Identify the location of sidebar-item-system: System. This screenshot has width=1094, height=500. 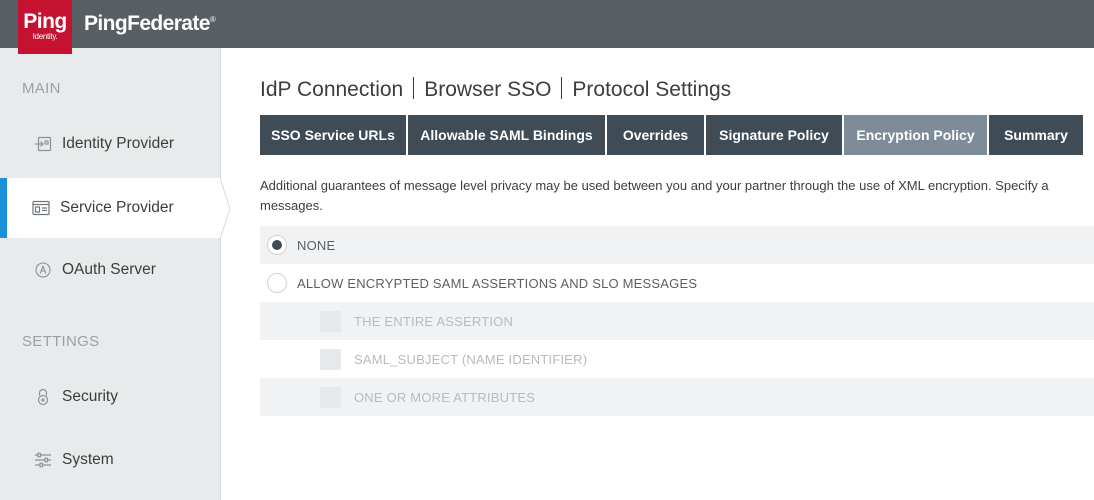
(110, 460).